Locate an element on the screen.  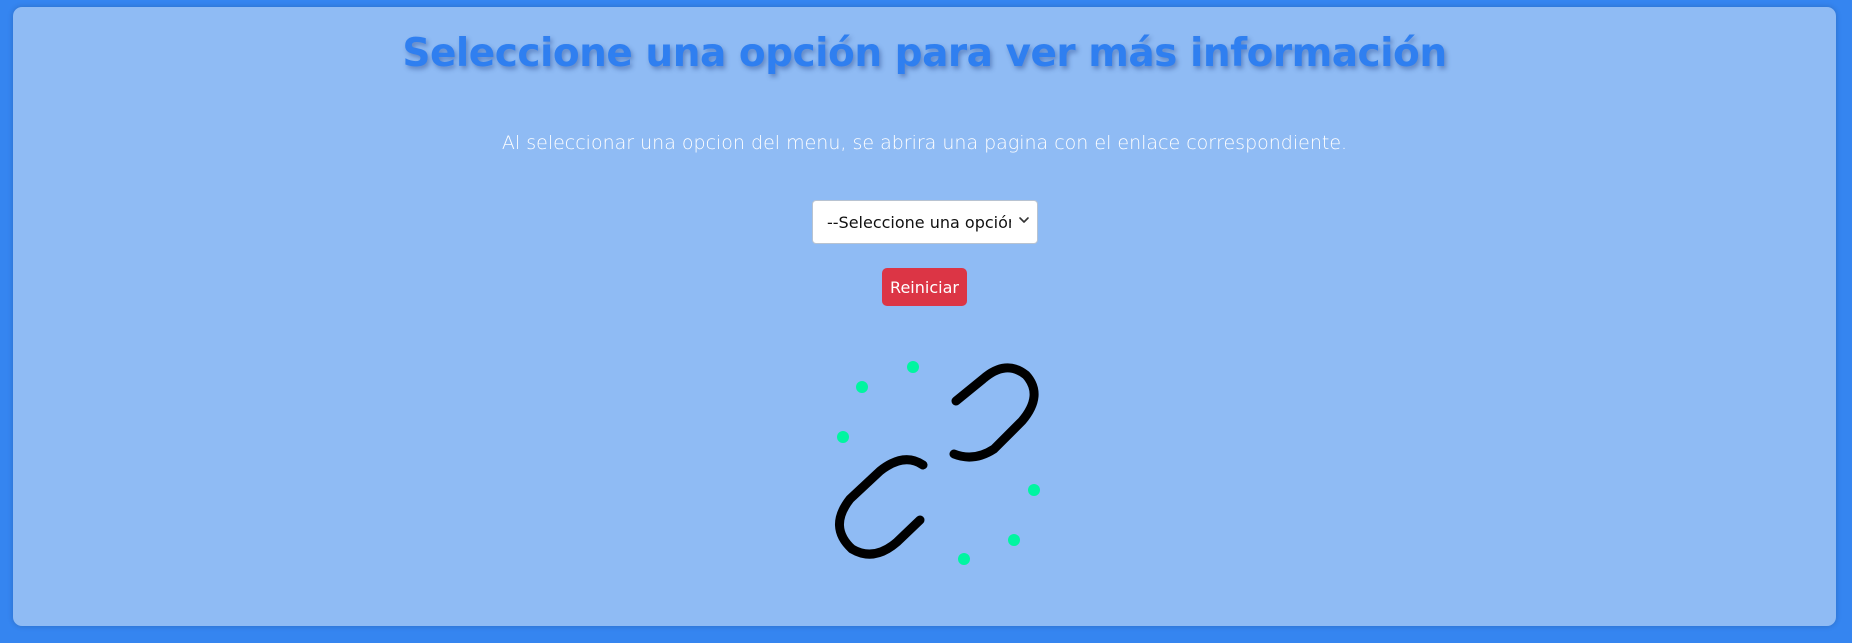
option-select-wrapper: --Seleccione una opción-- is located at coordinates (925, 222).